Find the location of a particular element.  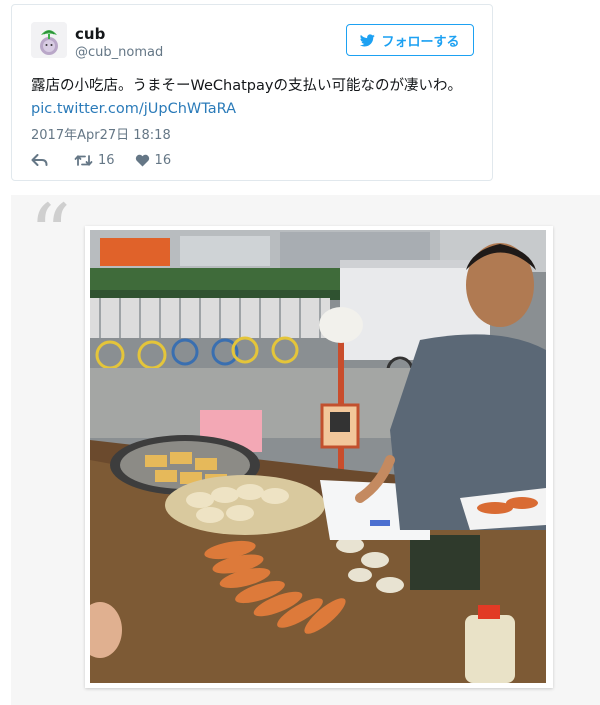

retweet-icon is located at coordinates (83, 160).